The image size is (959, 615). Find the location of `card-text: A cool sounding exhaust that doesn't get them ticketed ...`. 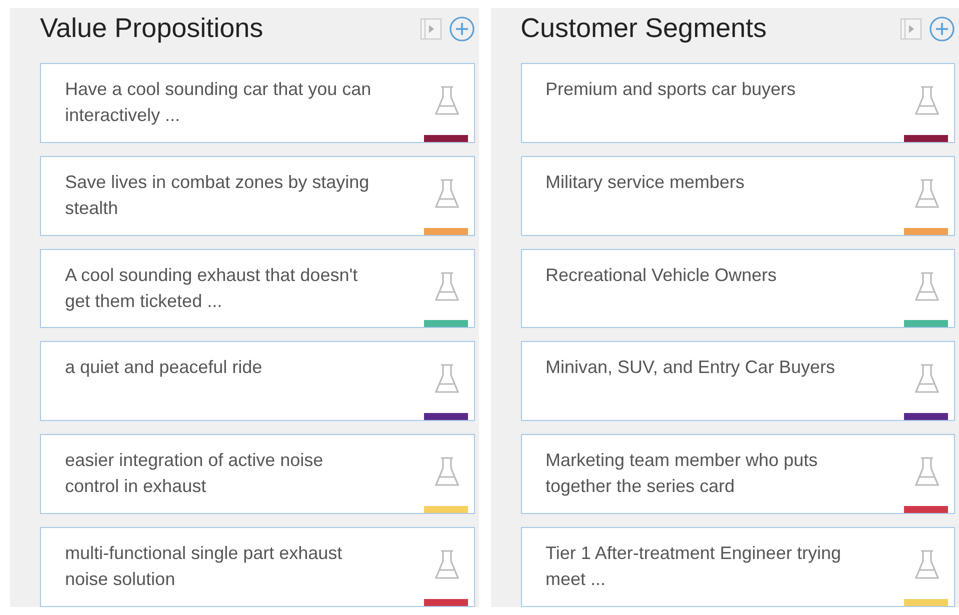

card-text: A cool sounding exhaust that doesn't get them ticketed ... is located at coordinates (212, 288).